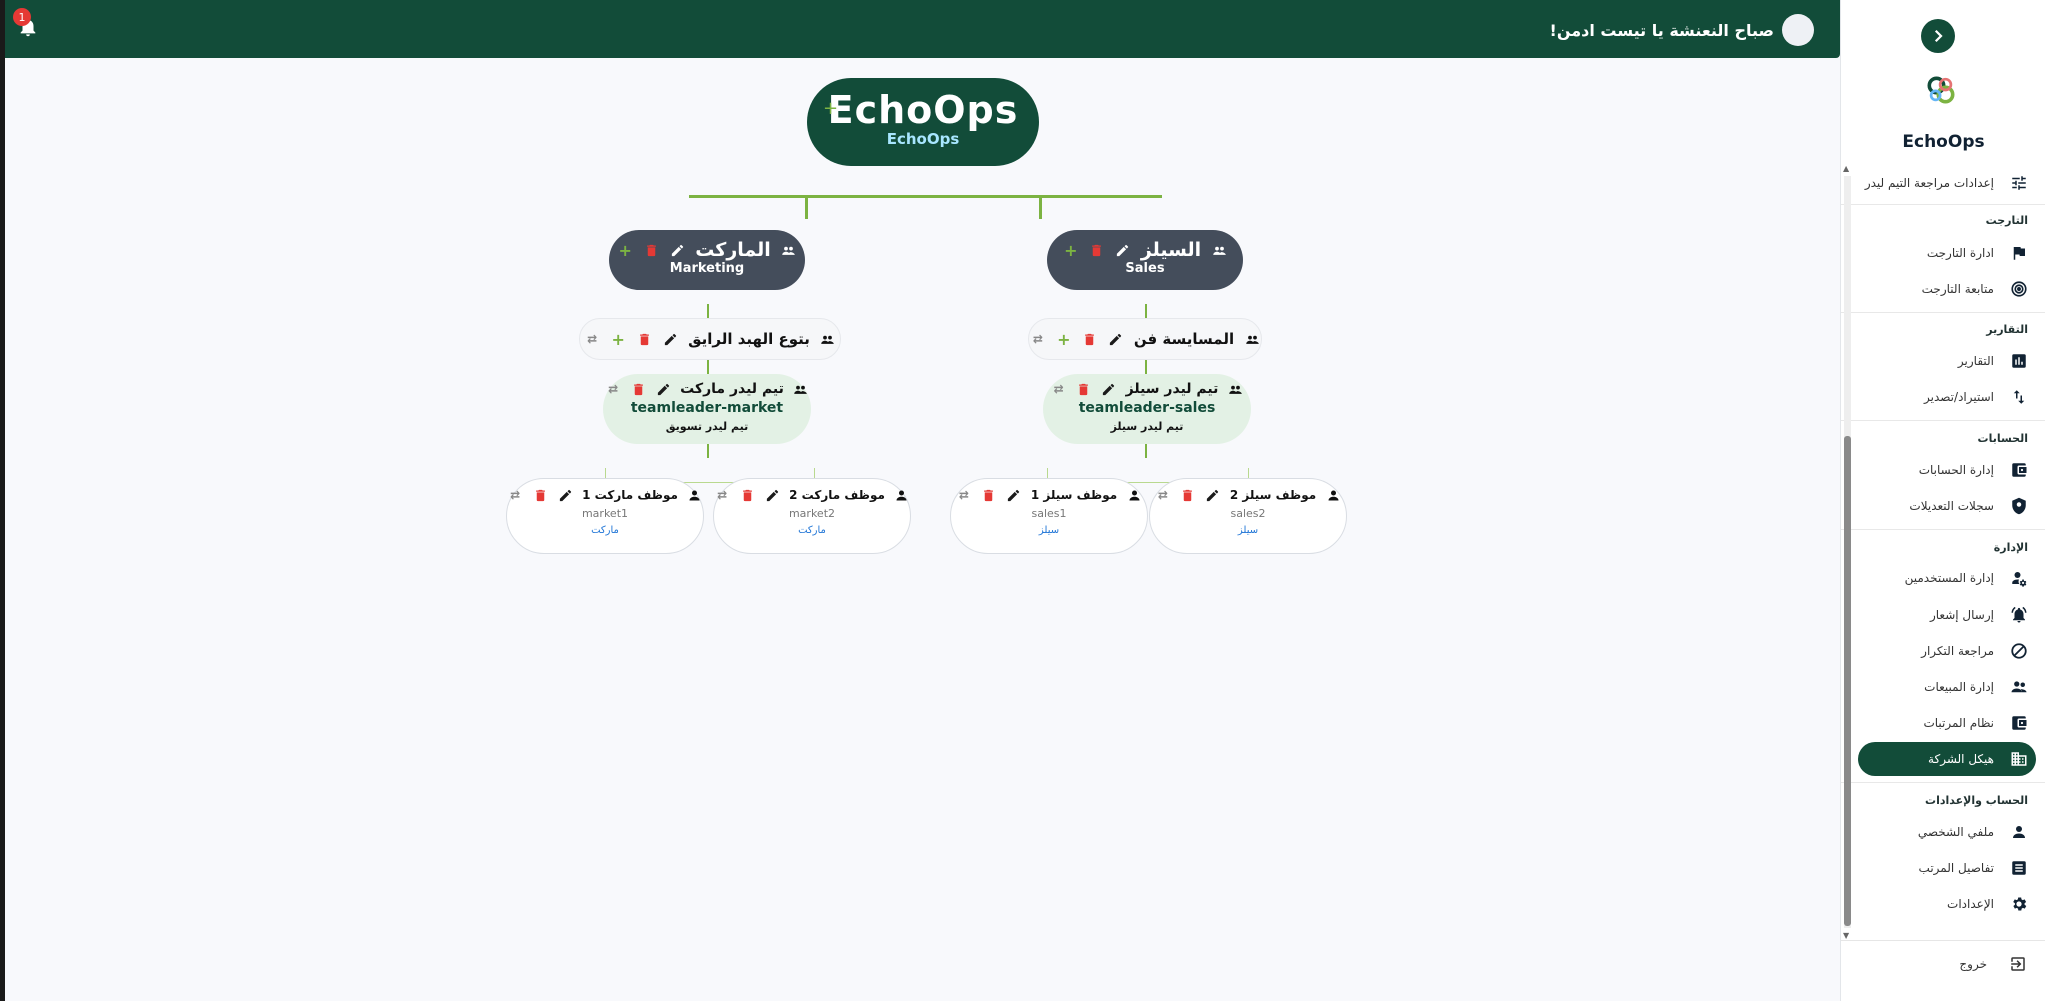 Image resolution: width=2045 pixels, height=1001 pixels. I want to click on sidebar-item-manage-sales: إدارة المبيعات, so click(1947, 687).